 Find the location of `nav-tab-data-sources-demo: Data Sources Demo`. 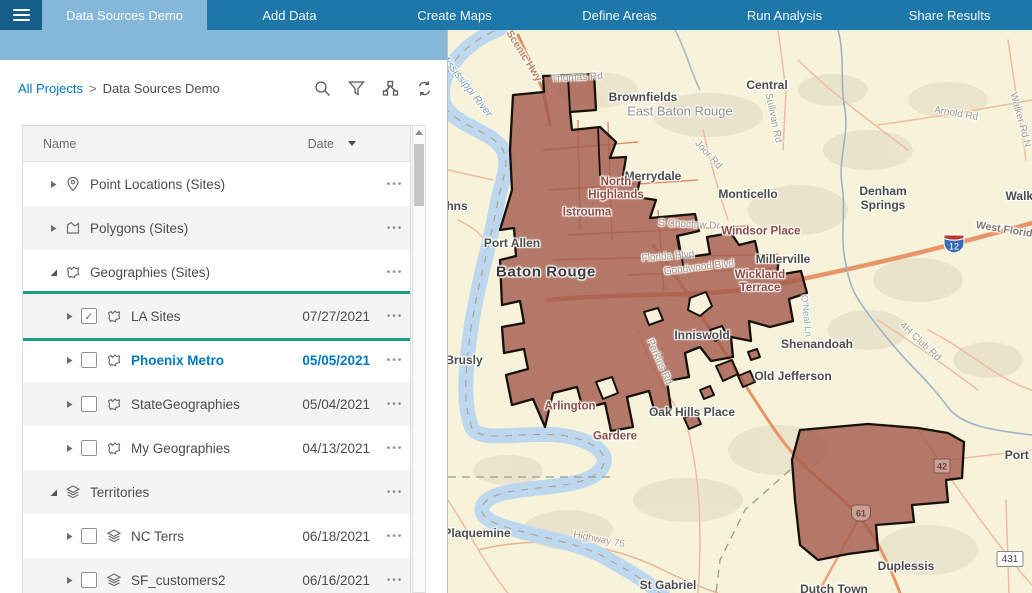

nav-tab-data-sources-demo: Data Sources Demo is located at coordinates (124, 15).